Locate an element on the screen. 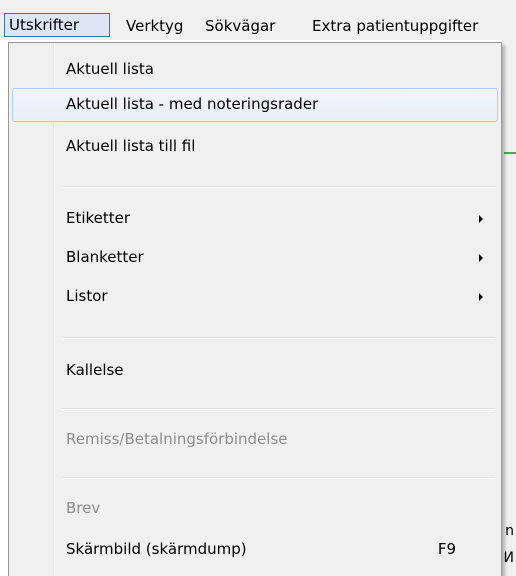 Image resolution: width=516 pixels, height=576 pixels. menu-item-aktuell-lista-med-noteringsrader: Aktuell lista - med noteringsrader is located at coordinates (255, 105).